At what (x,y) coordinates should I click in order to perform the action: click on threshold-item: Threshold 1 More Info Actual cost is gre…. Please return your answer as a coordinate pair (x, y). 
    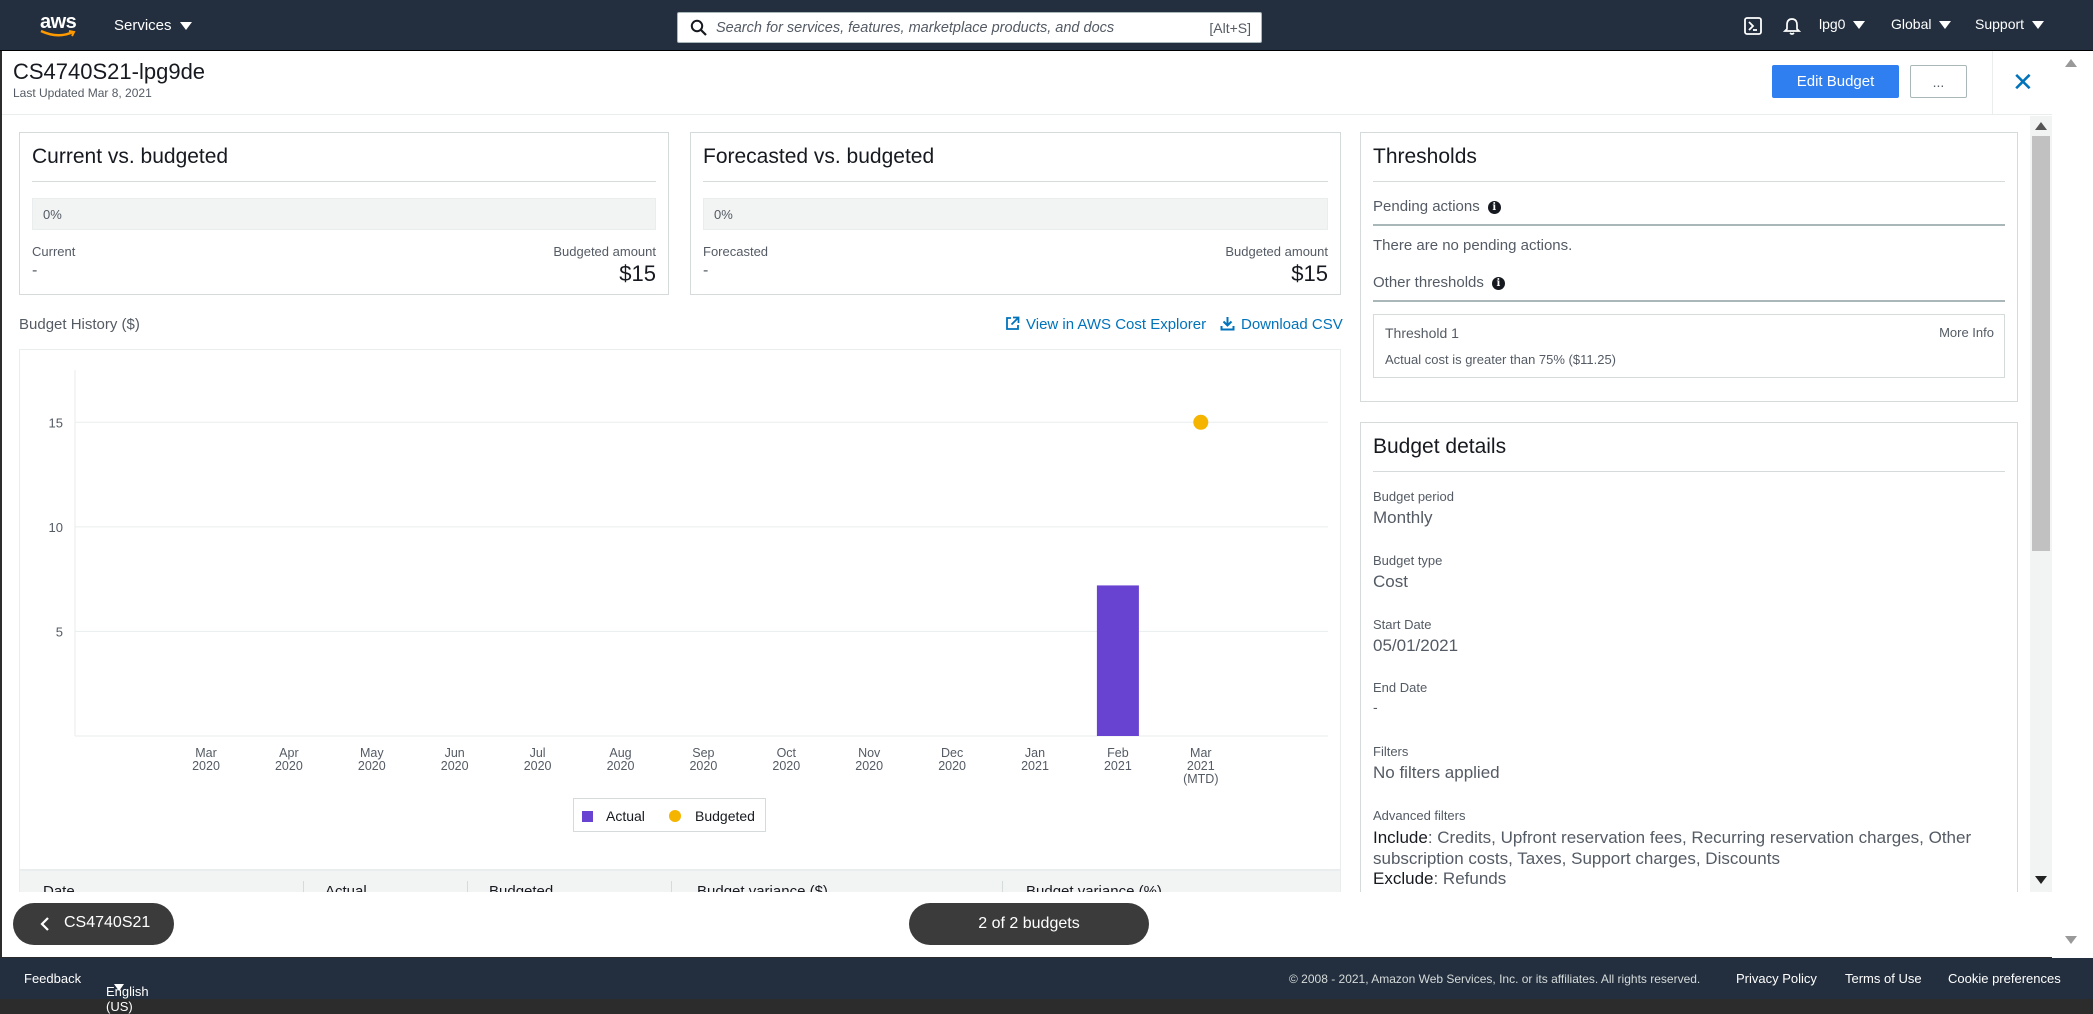
    Looking at the image, I should click on (1689, 346).